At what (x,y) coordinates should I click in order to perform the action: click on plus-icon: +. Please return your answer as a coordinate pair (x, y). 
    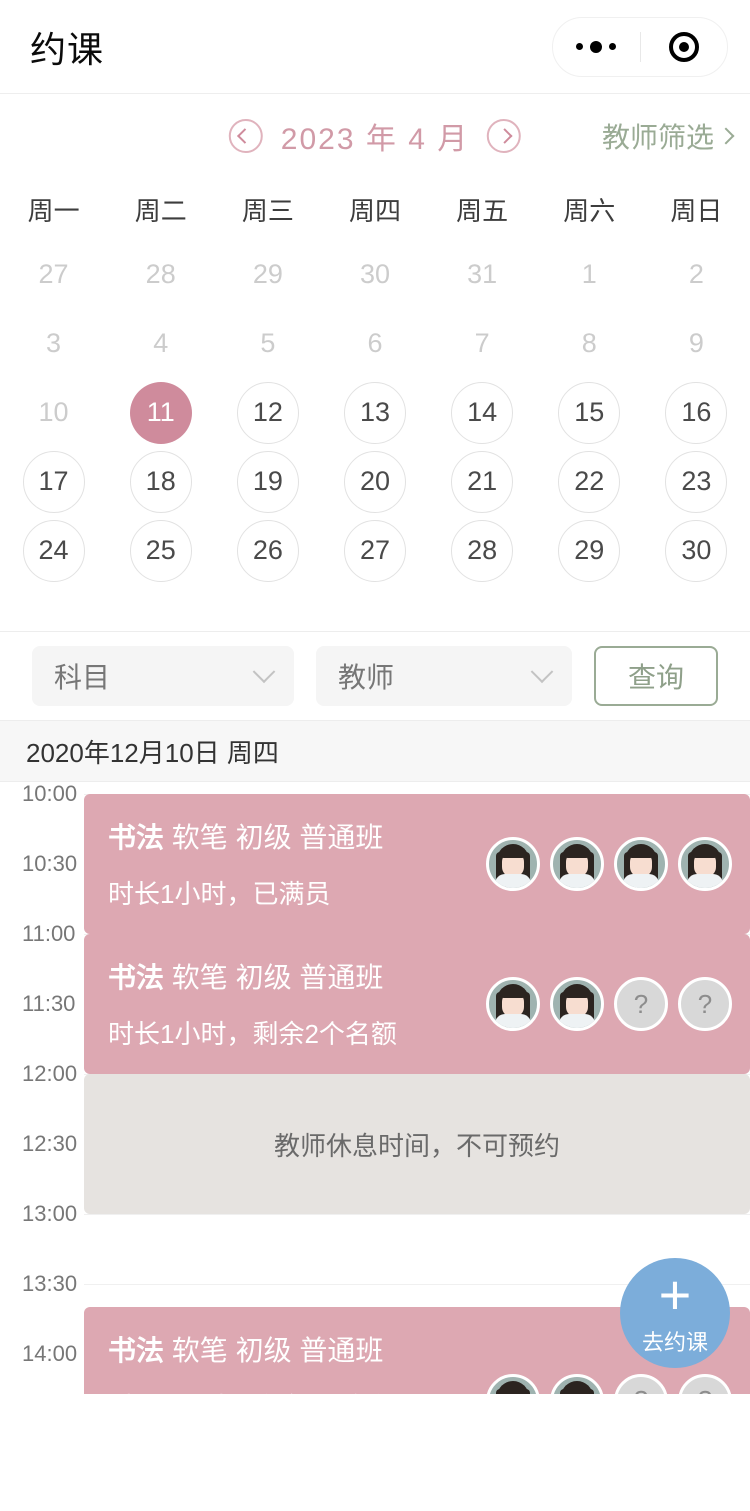
    Looking at the image, I should click on (675, 1294).